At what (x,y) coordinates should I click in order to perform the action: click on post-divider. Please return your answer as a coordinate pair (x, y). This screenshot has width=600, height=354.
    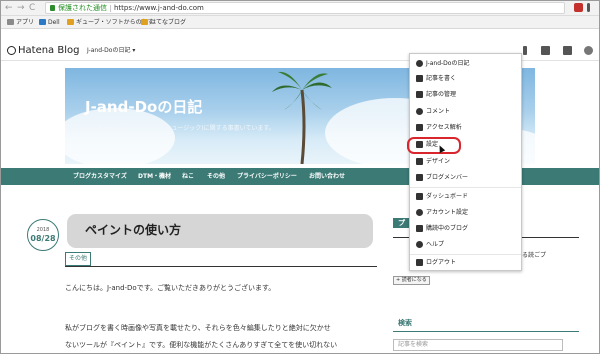
    Looking at the image, I should click on (221, 266).